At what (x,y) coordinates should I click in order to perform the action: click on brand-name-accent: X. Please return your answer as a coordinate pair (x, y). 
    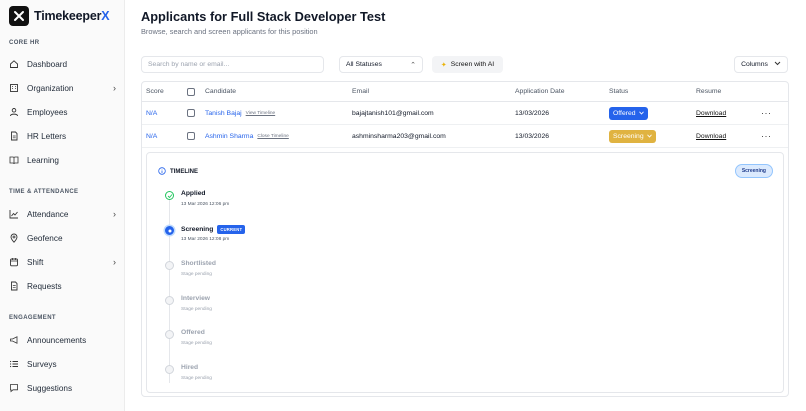
    Looking at the image, I should click on (105, 16).